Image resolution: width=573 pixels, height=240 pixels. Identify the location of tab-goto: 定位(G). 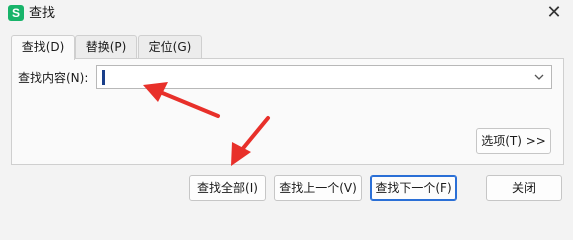
(170, 46).